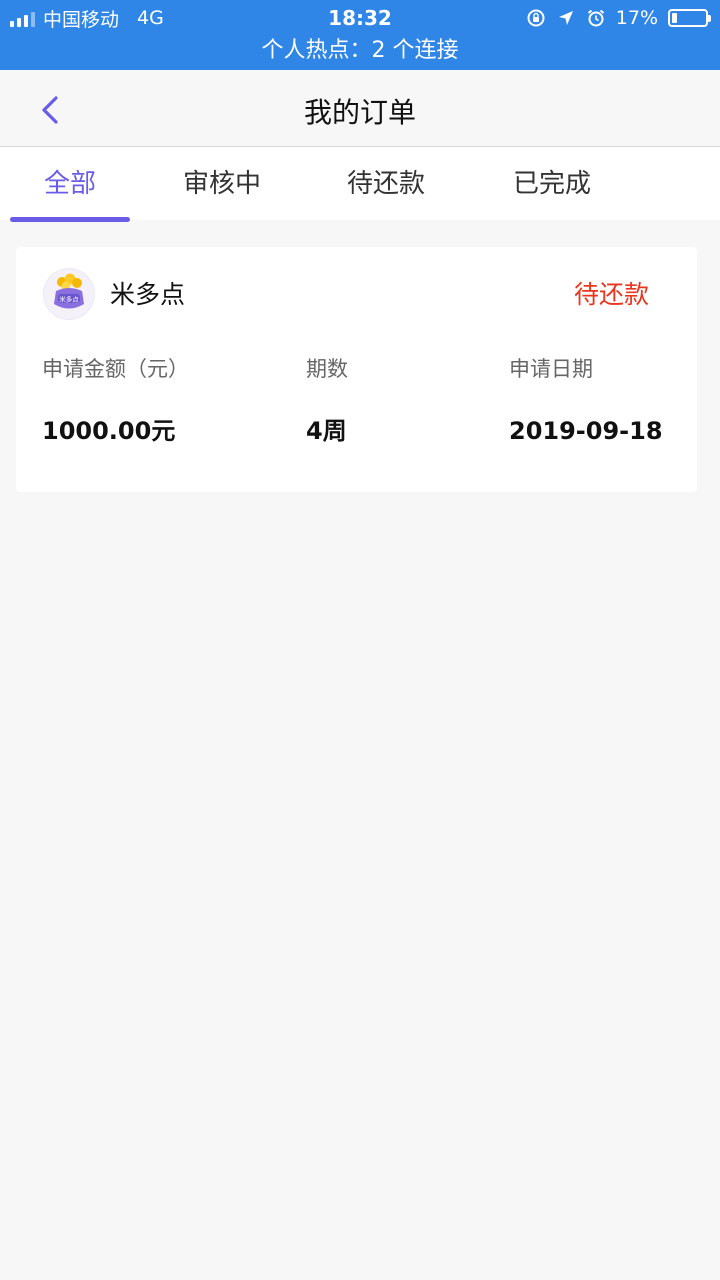 The image size is (720, 1280). What do you see at coordinates (360, 51) in the screenshot?
I see `hotspot-banner: 个人热点：2 个连接` at bounding box center [360, 51].